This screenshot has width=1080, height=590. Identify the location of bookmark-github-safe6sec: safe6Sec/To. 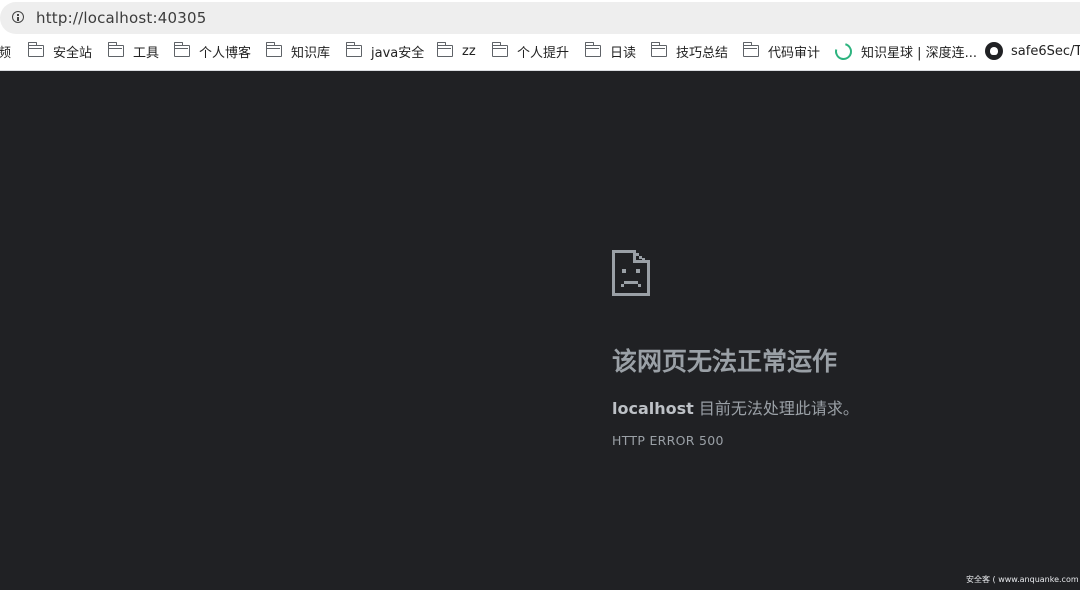
(1032, 51).